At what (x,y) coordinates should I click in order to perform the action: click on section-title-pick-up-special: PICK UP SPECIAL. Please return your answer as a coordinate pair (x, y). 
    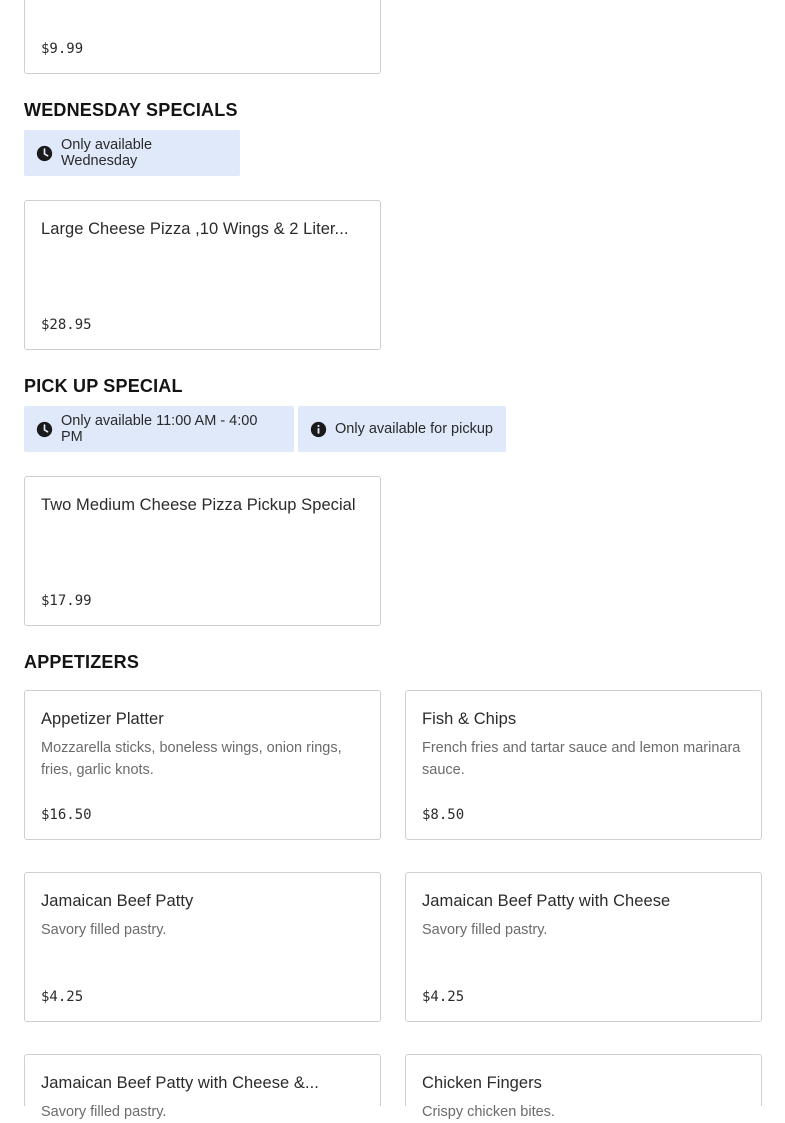
    Looking at the image, I should click on (103, 386).